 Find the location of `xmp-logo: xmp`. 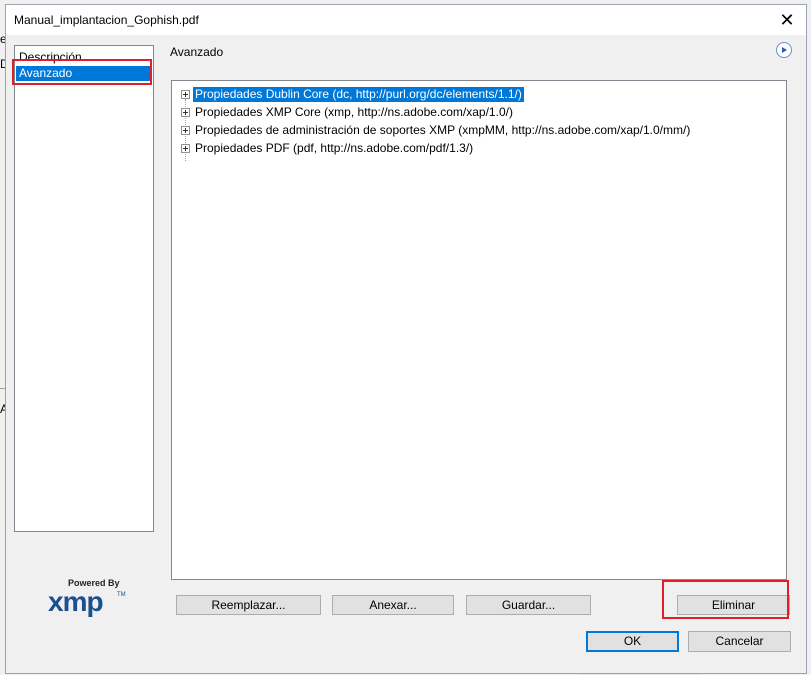

xmp-logo: xmp is located at coordinates (76, 601).